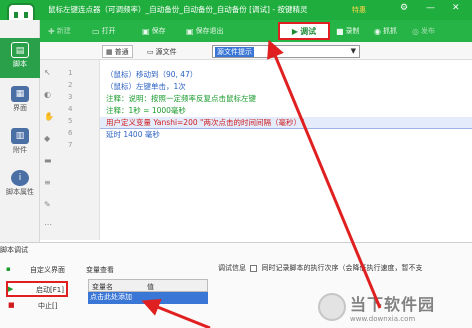 This screenshot has height=328, width=472. Describe the element at coordinates (148, 298) in the screenshot. I see `add-variable-row: 点击此处添加` at that location.